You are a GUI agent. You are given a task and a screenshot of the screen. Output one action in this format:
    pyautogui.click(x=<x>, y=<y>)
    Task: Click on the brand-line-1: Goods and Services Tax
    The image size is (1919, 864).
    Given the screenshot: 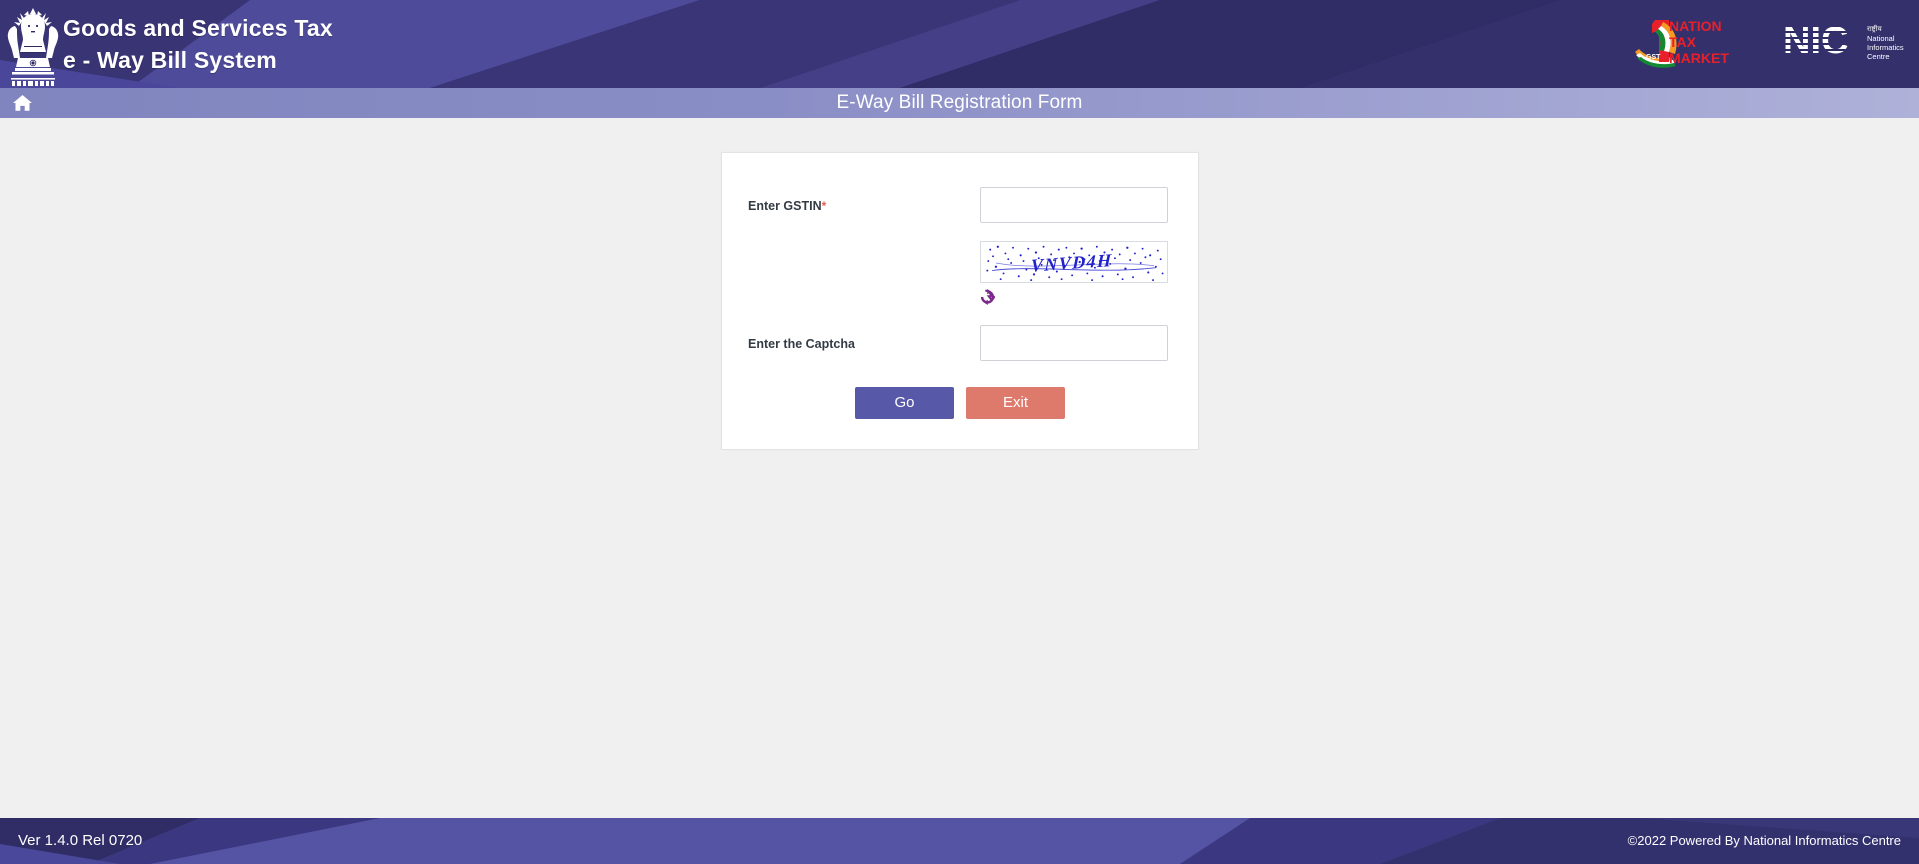 What is the action you would take?
    pyautogui.click(x=198, y=28)
    